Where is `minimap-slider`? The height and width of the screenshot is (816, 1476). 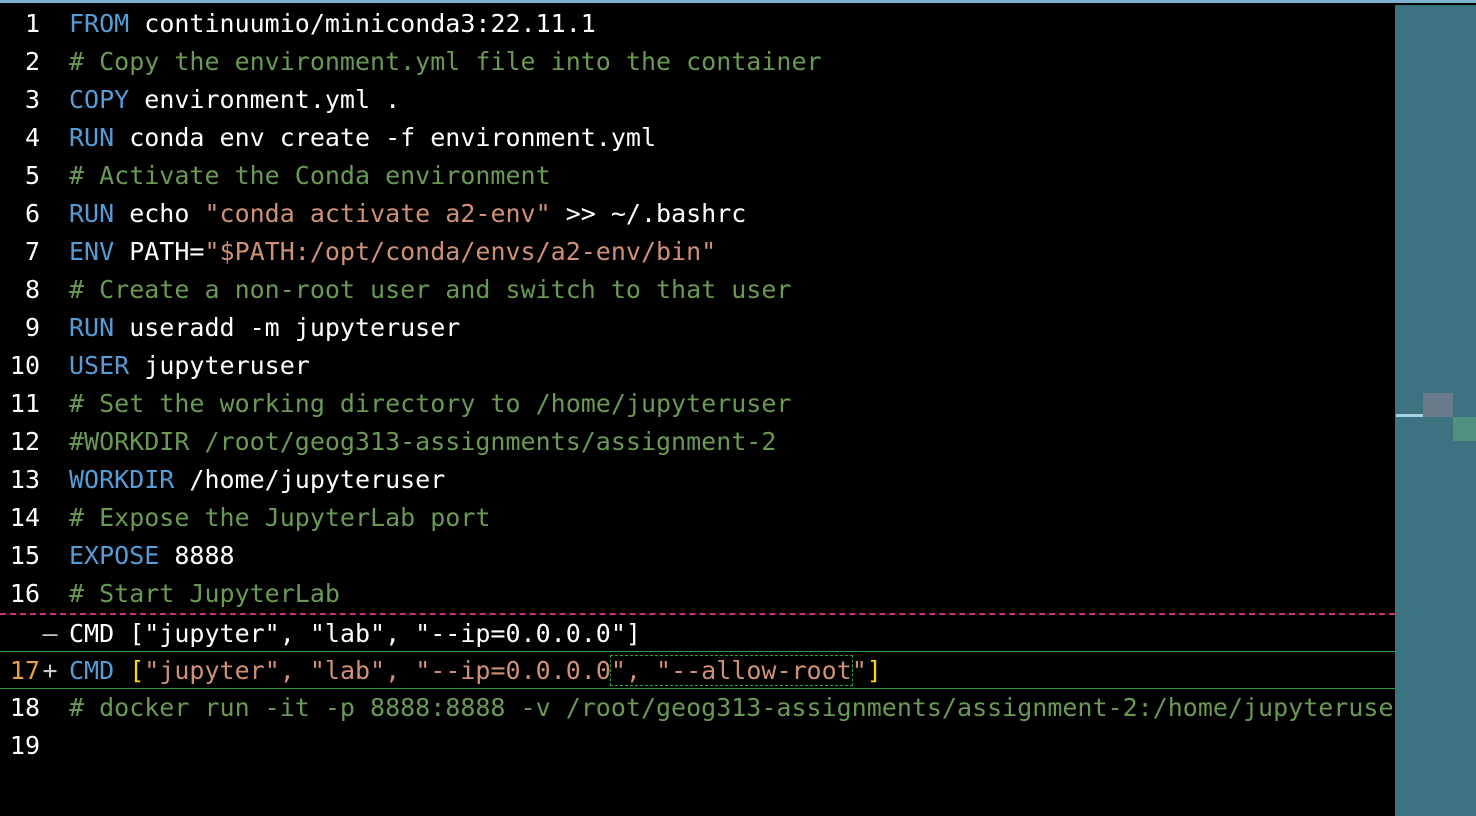 minimap-slider is located at coordinates (1438, 405).